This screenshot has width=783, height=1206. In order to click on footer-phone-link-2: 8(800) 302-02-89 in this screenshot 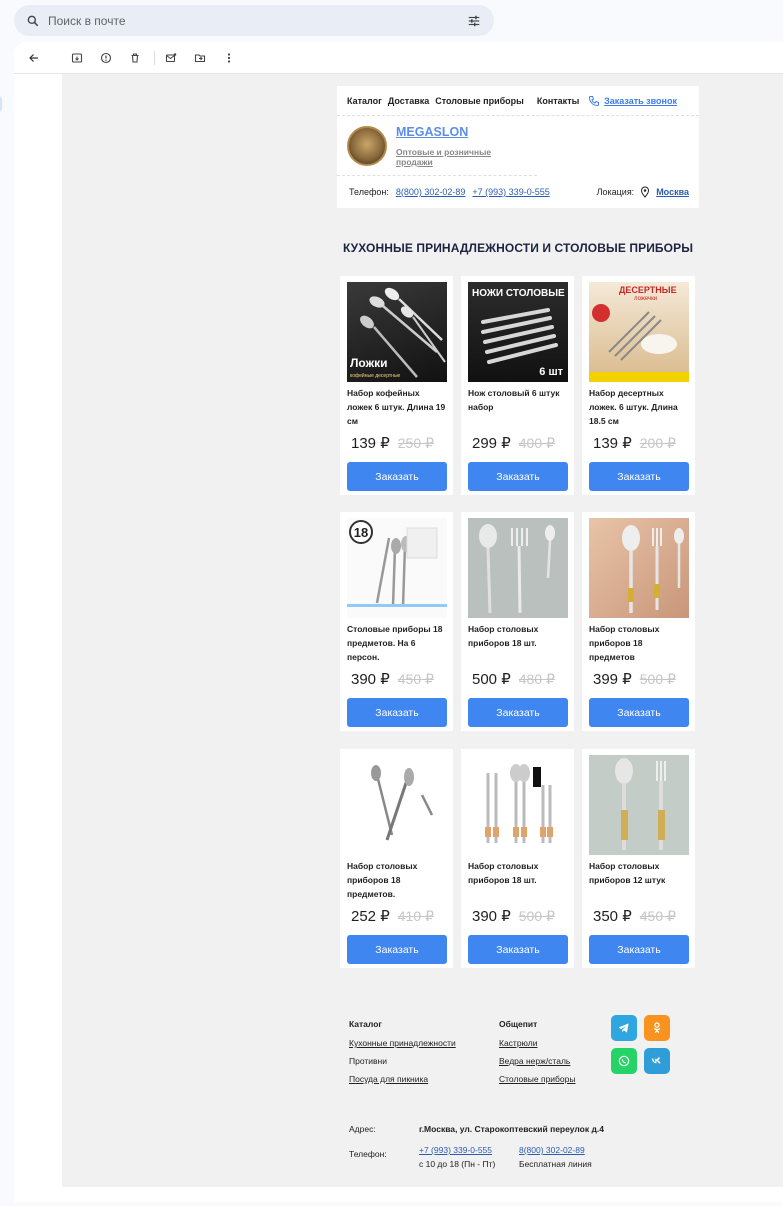, I will do `click(552, 1150)`.